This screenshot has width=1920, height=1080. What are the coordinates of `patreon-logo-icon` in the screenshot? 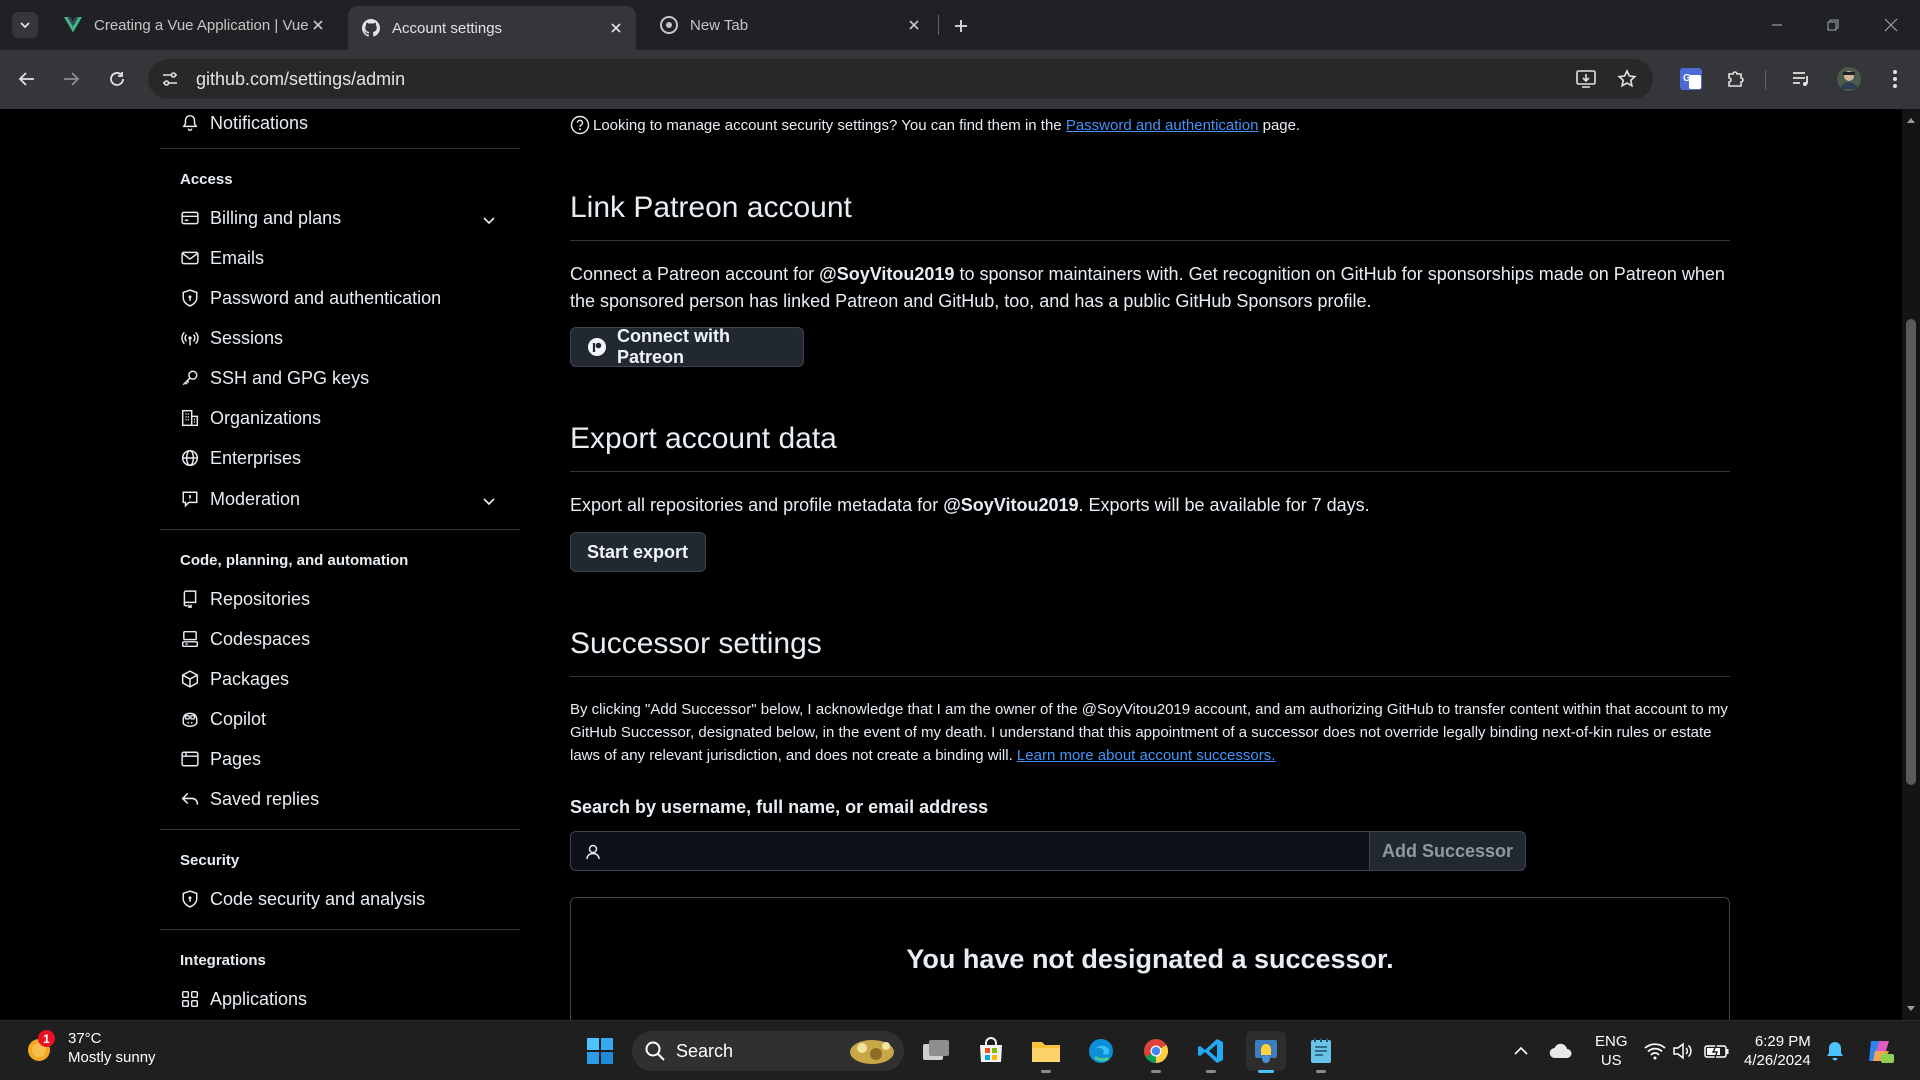 It's located at (597, 347).